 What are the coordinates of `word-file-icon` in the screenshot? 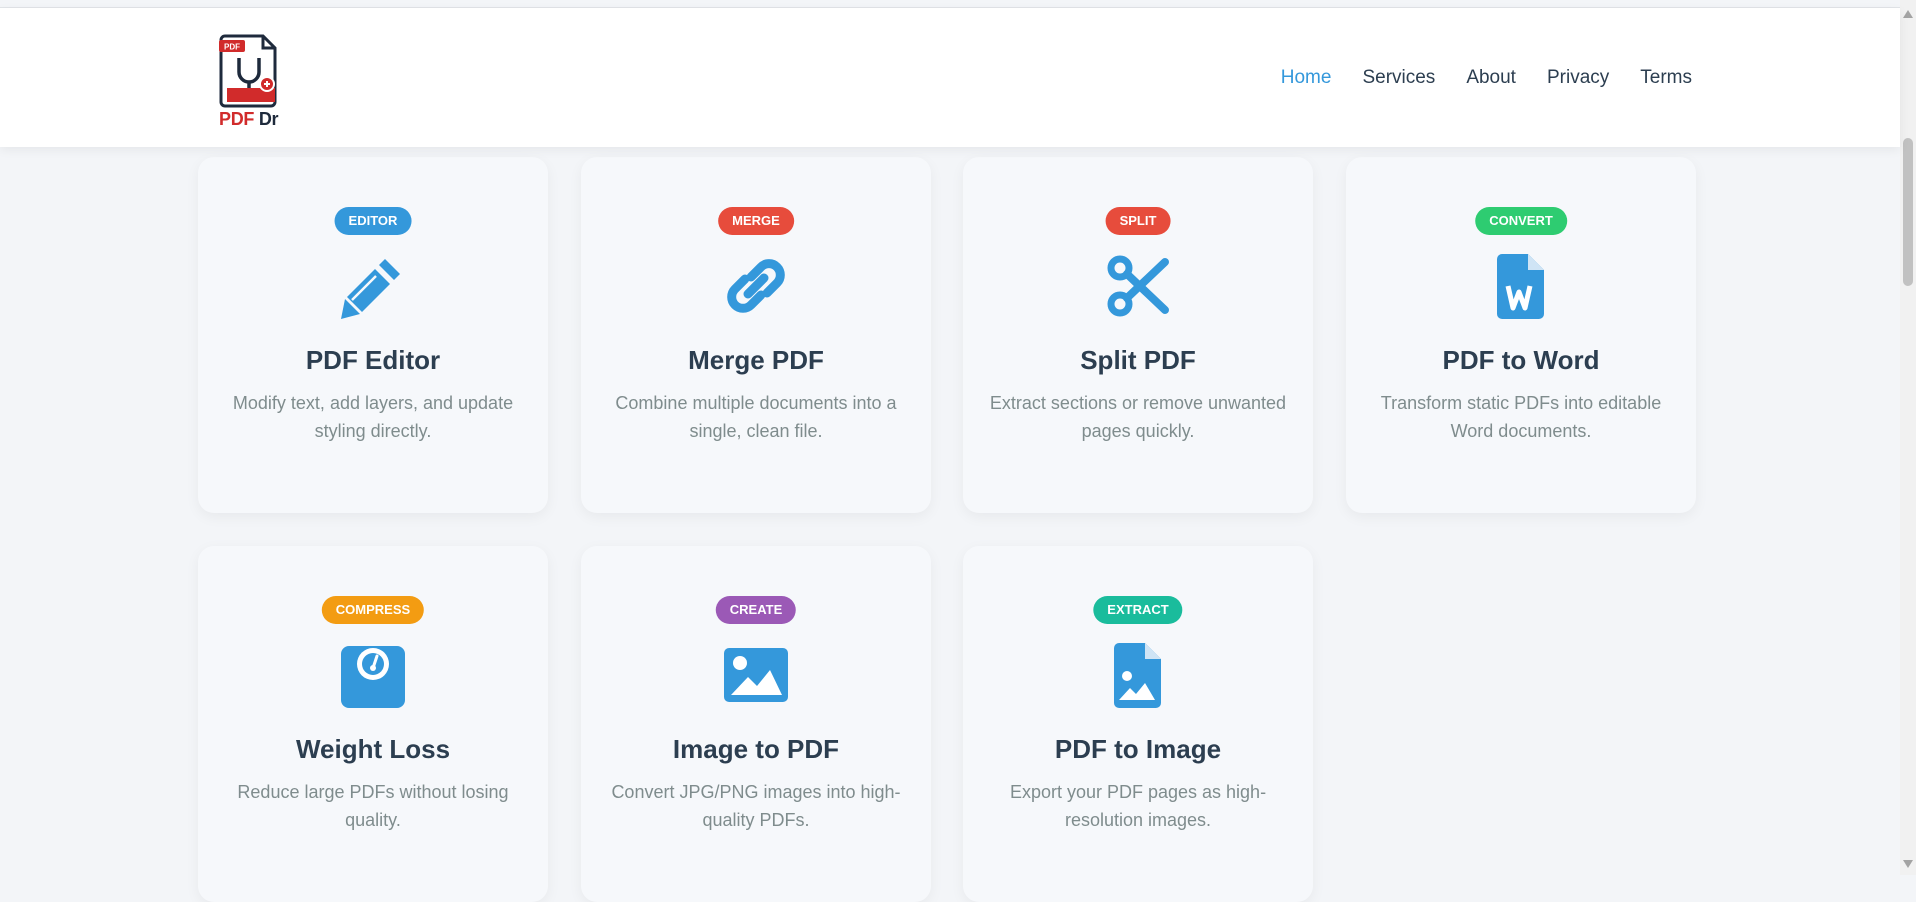 It's located at (1520, 286).